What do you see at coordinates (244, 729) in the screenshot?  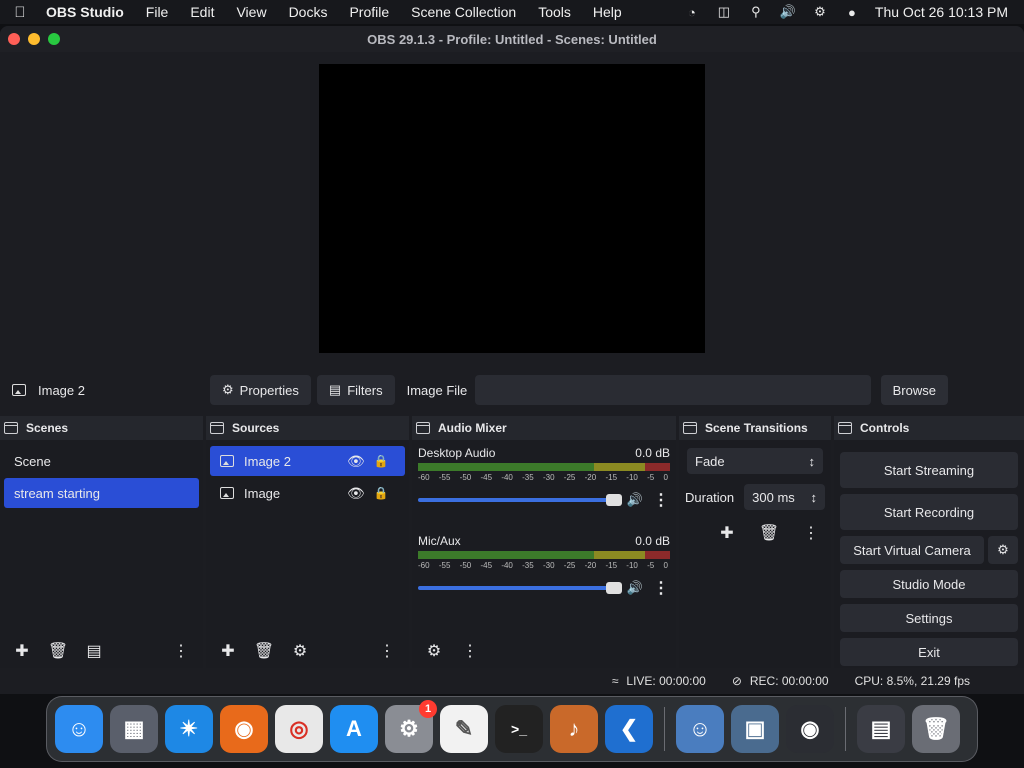 I see `firefox-icon: ◉` at bounding box center [244, 729].